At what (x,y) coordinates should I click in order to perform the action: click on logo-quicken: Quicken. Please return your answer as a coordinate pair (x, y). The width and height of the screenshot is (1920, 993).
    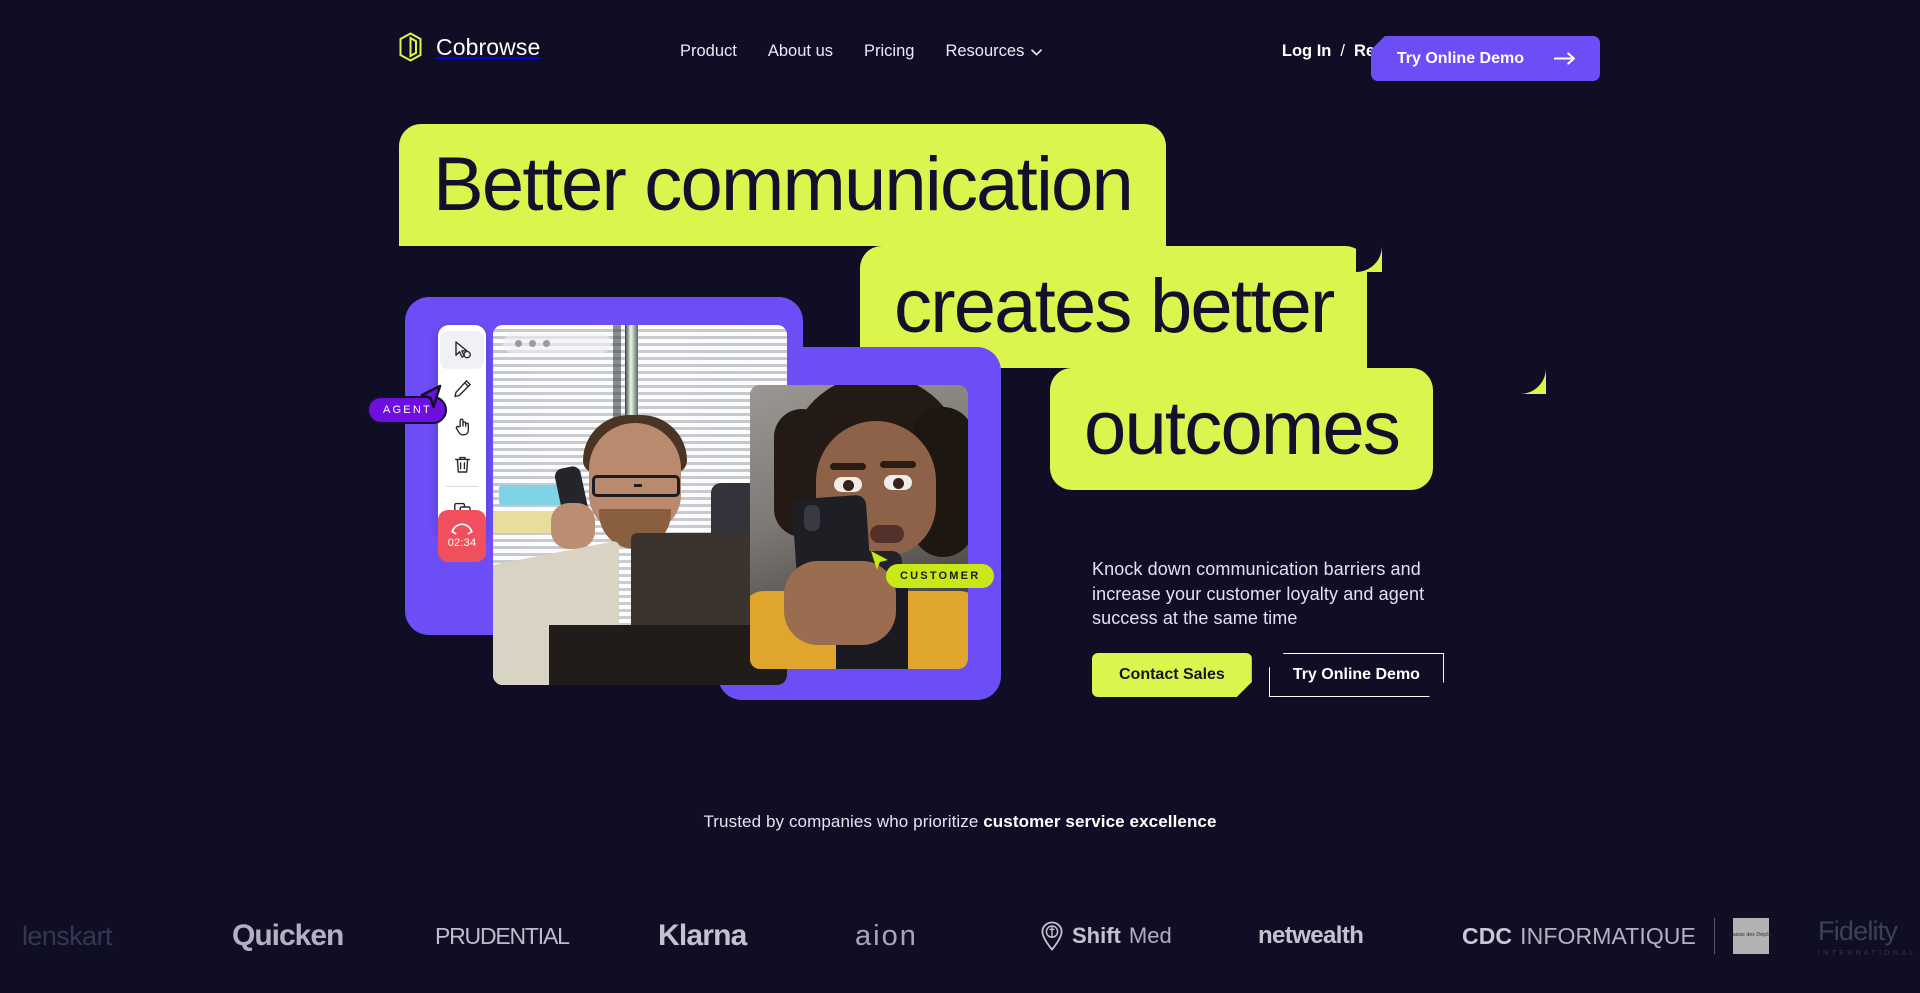
    Looking at the image, I should click on (288, 936).